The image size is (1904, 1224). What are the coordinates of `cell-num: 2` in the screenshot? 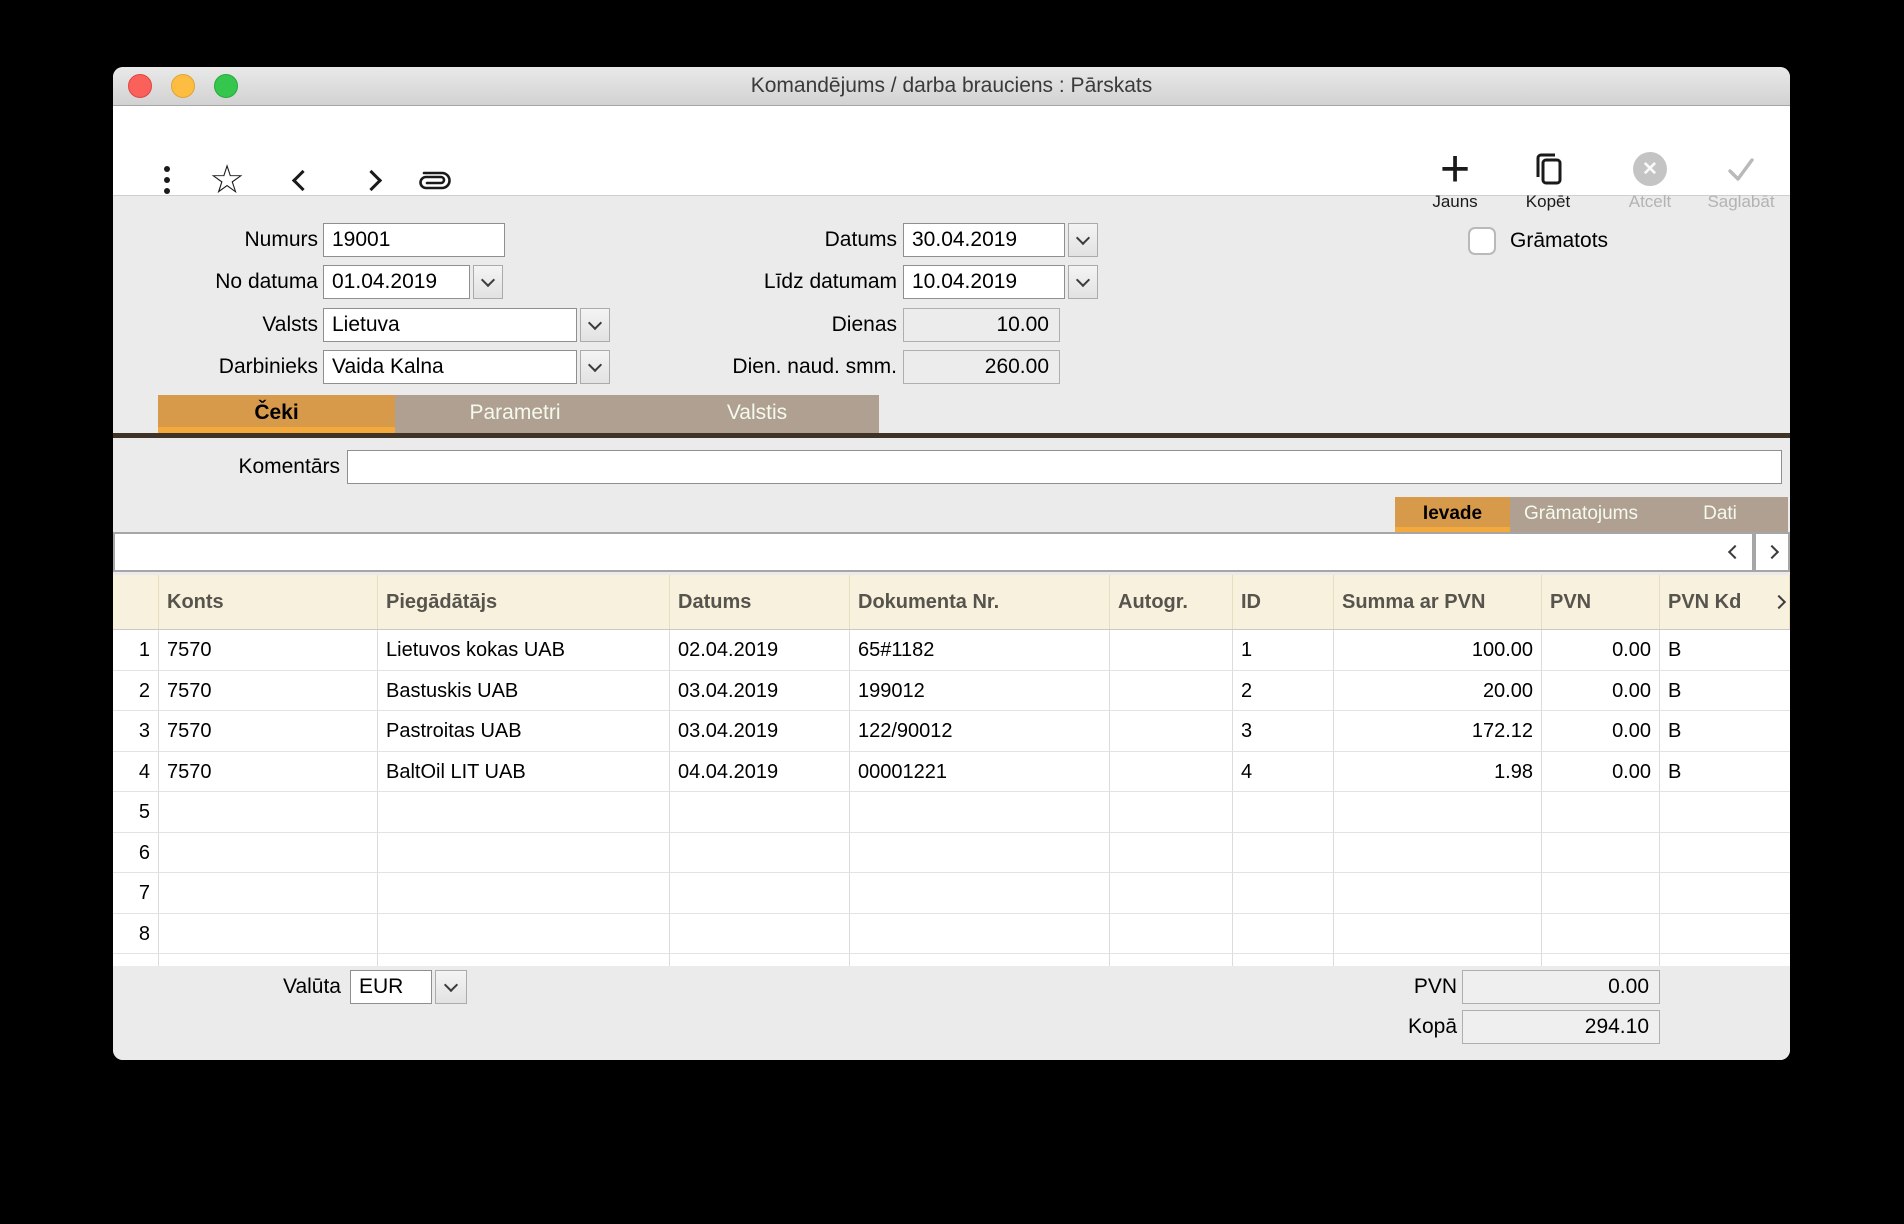 It's located at (136, 690).